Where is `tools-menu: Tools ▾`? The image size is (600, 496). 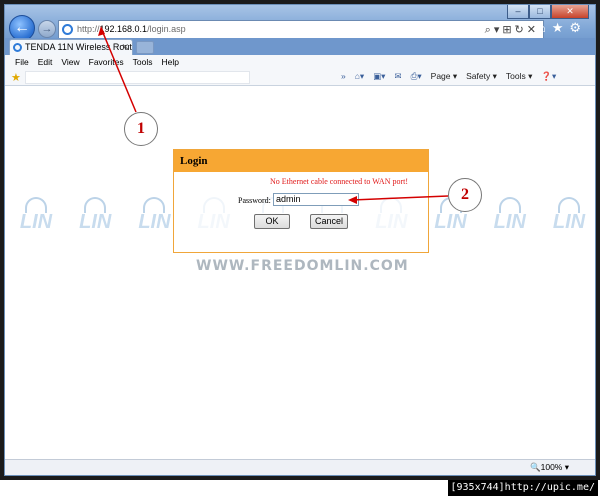 tools-menu: Tools ▾ is located at coordinates (519, 76).